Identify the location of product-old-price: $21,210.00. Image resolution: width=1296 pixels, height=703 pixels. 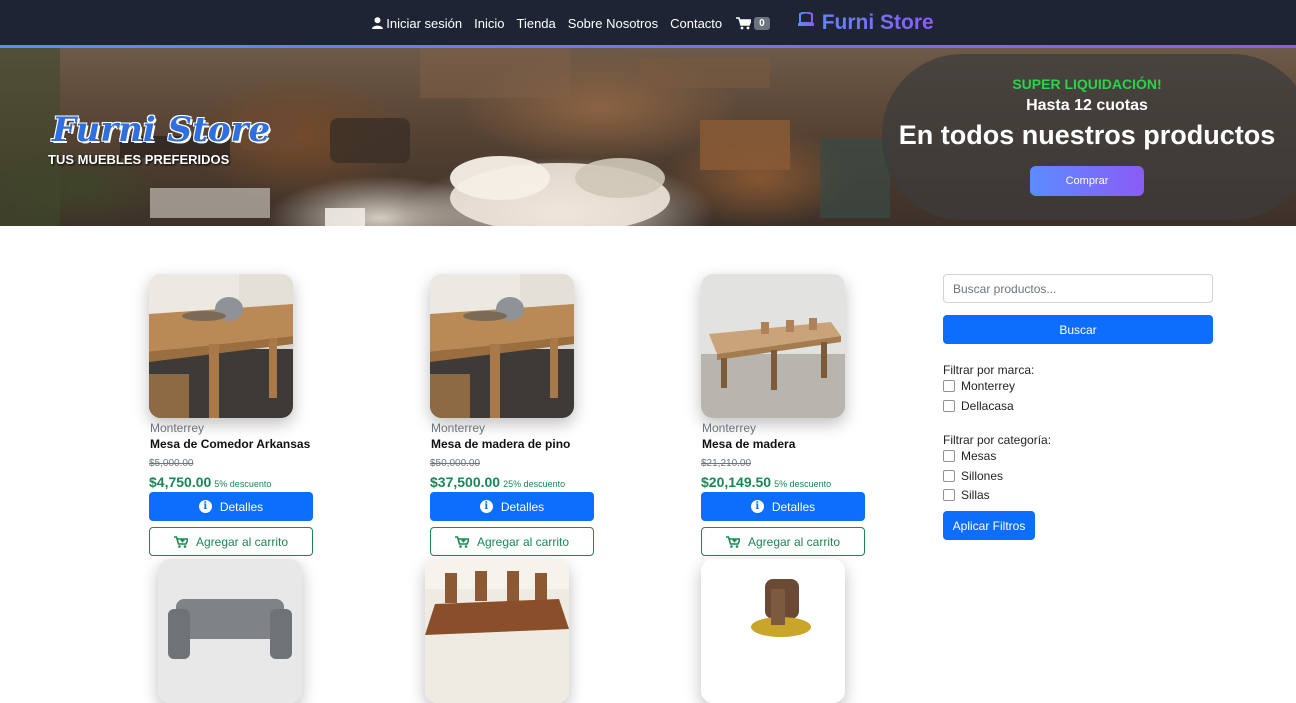
(726, 463).